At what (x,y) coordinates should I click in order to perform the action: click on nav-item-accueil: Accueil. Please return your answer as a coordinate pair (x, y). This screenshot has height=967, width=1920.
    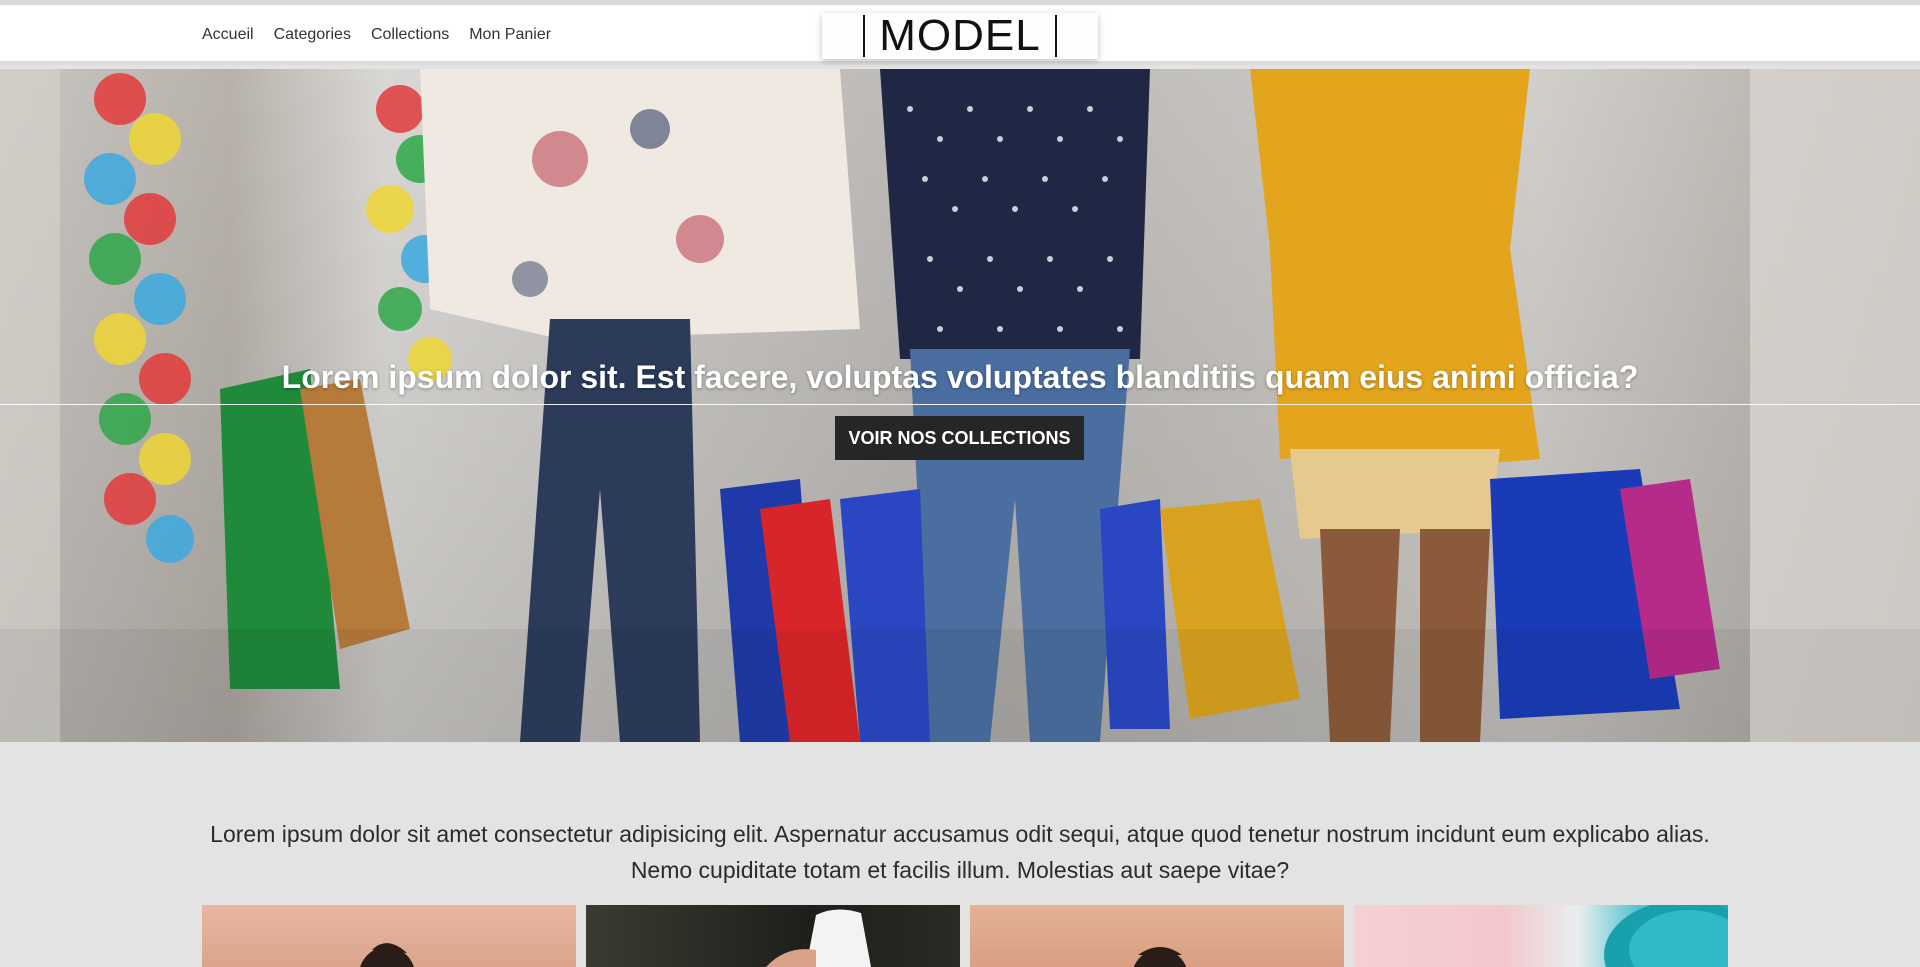
    Looking at the image, I should click on (228, 35).